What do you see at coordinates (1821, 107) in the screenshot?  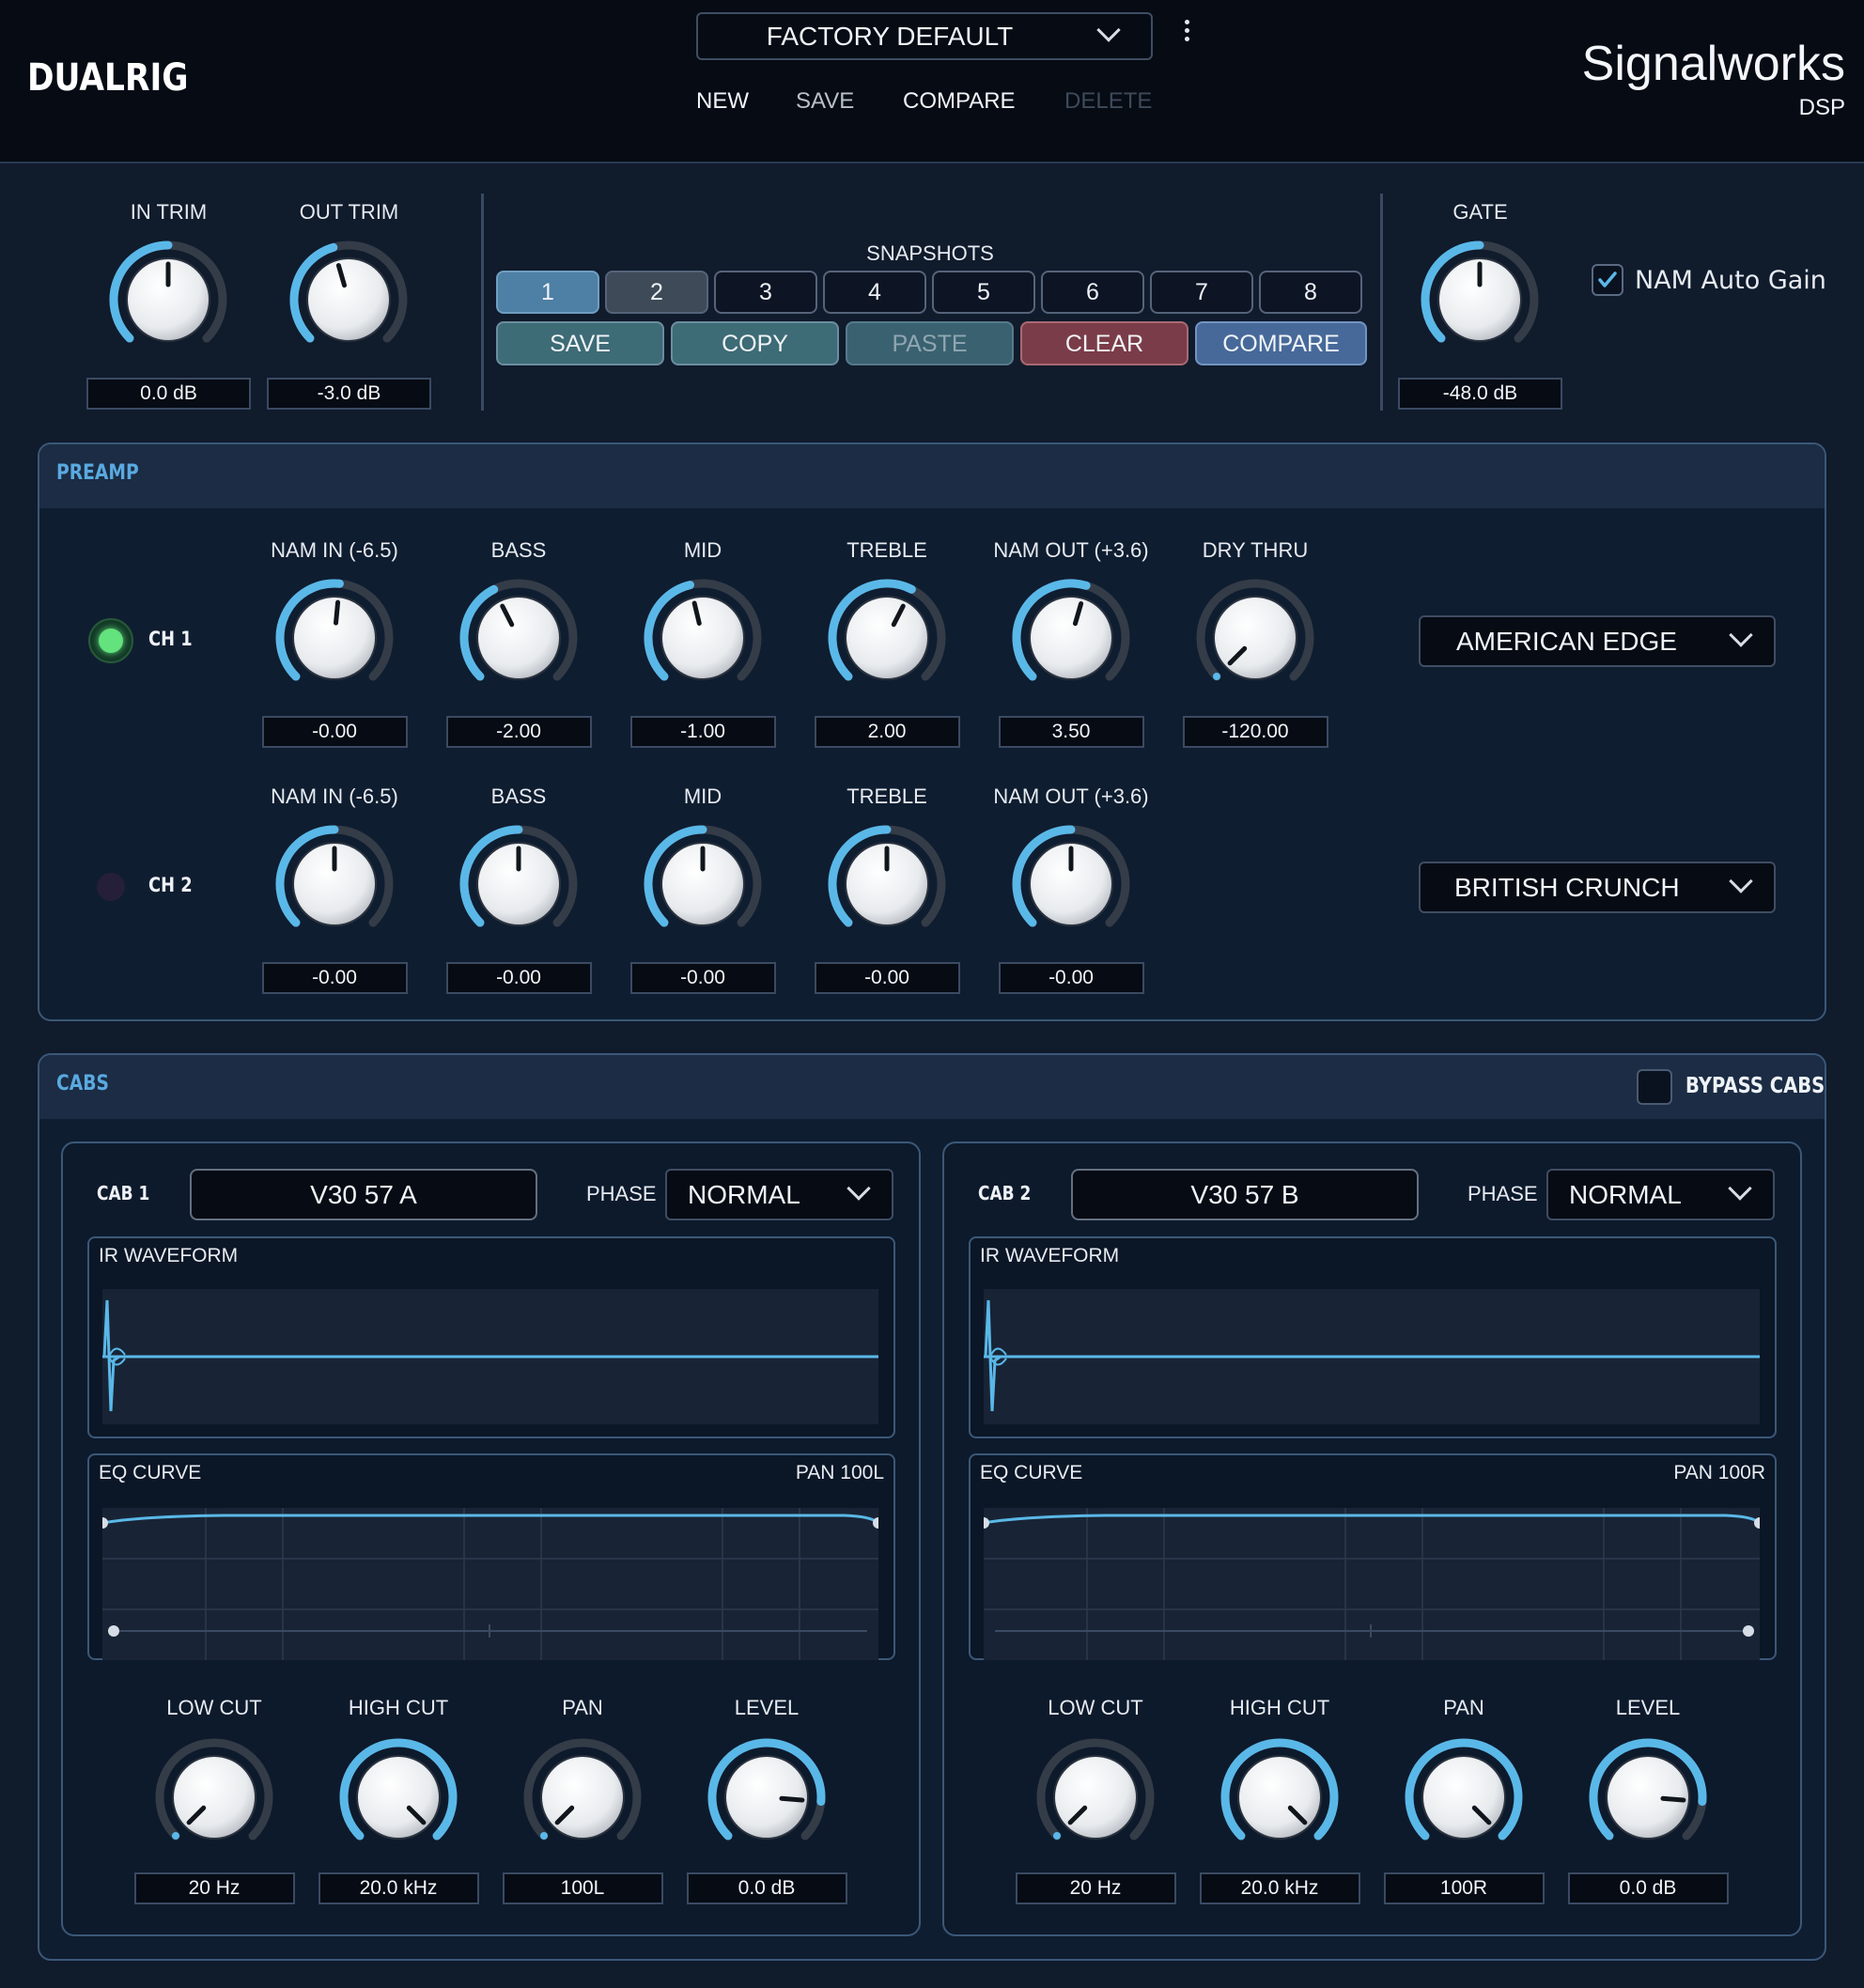 I see `company-logo-sub: DSP` at bounding box center [1821, 107].